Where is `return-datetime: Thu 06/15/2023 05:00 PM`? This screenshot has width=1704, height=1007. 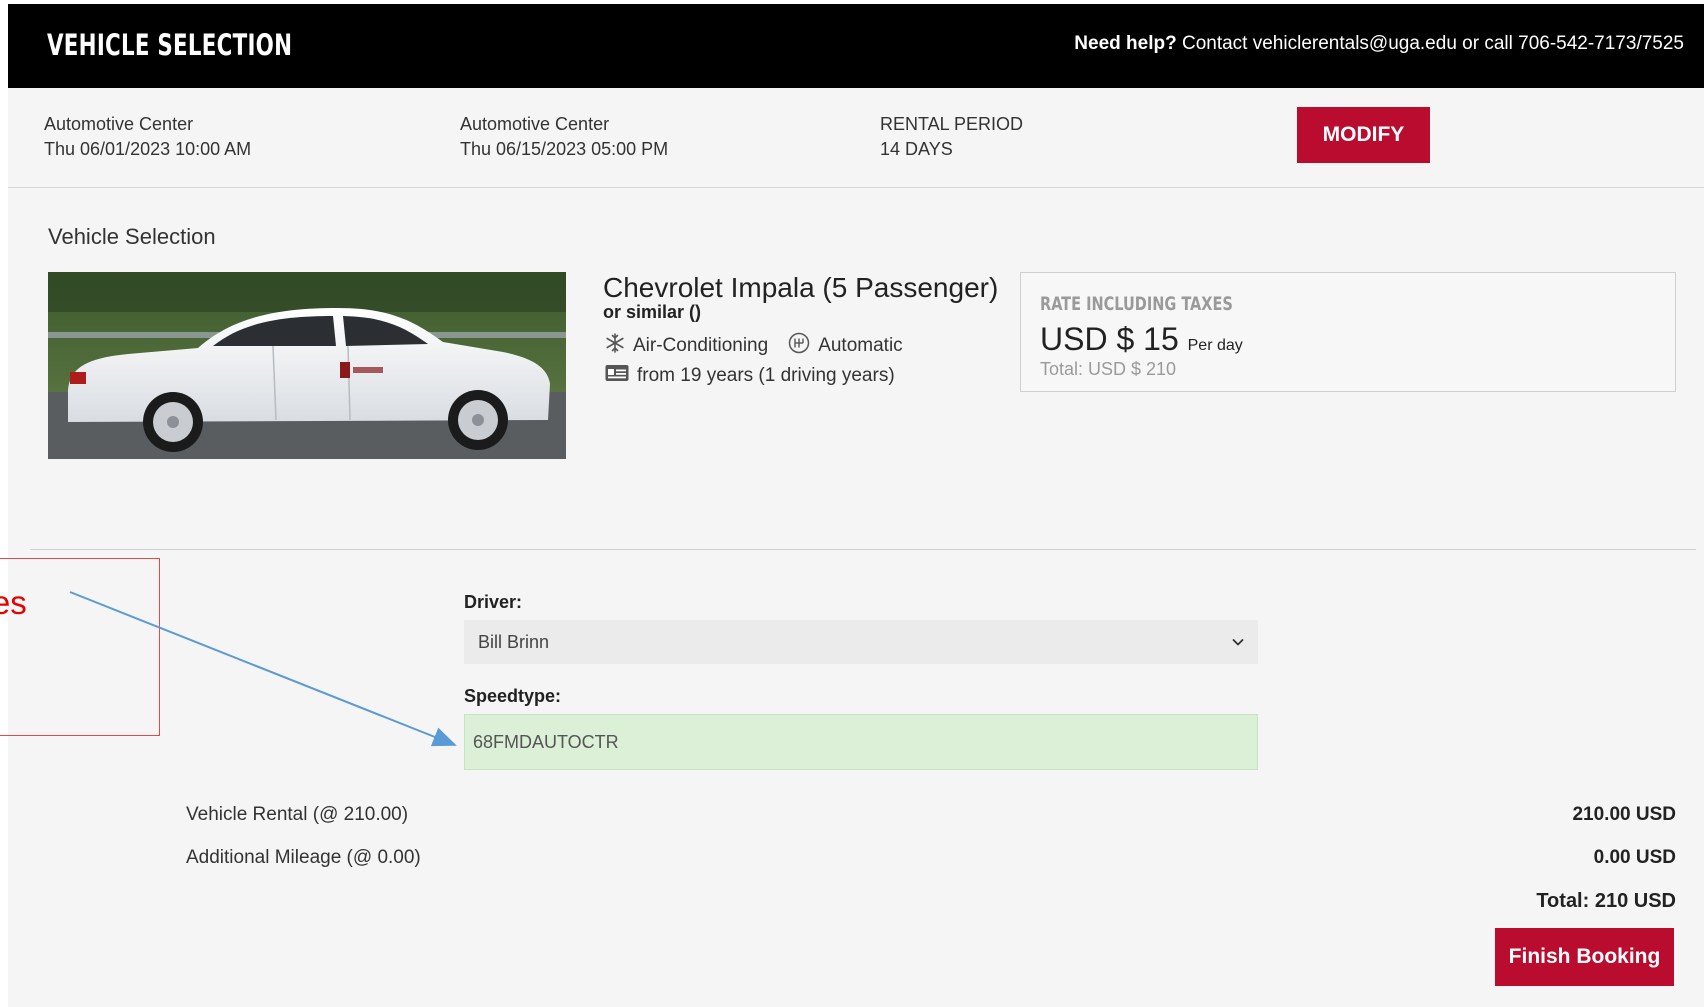 return-datetime: Thu 06/15/2023 05:00 PM is located at coordinates (564, 149).